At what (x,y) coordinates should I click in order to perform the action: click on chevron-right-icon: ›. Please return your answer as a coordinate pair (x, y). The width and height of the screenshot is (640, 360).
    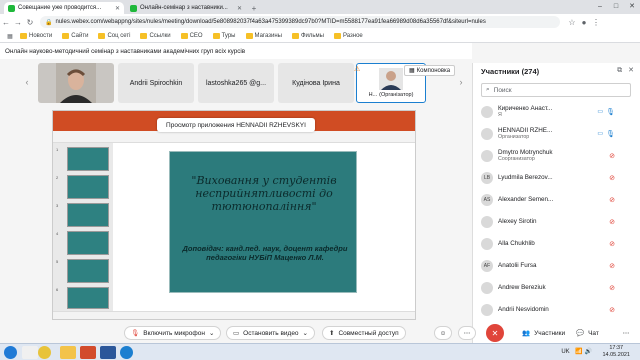
    Looking at the image, I should click on (461, 83).